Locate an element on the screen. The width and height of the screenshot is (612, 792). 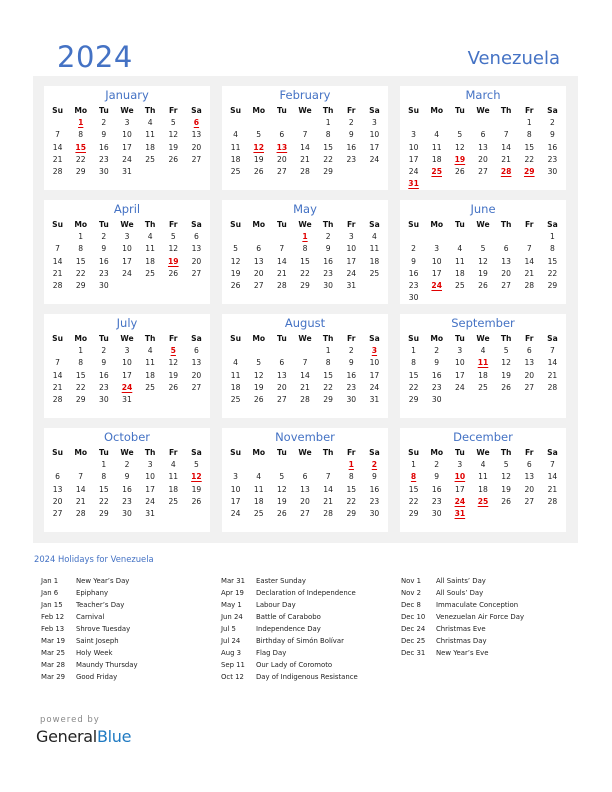
weekday-header: Th is located at coordinates (150, 224).